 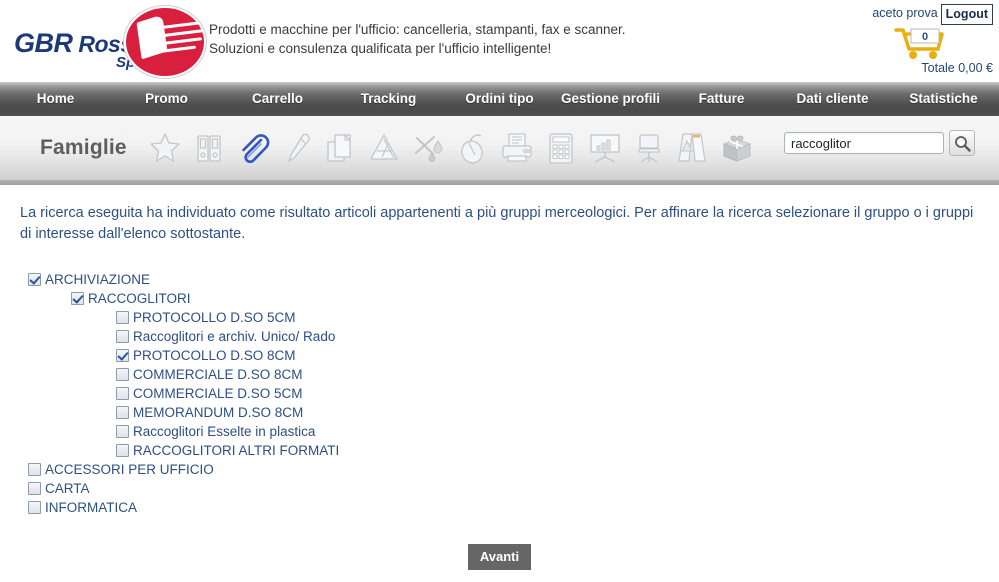 What do you see at coordinates (557, 336) in the screenshot?
I see `tree-item-raccoglitori-archiv-unico-rado: Raccoglitori e archiv. Unico/ Rado` at bounding box center [557, 336].